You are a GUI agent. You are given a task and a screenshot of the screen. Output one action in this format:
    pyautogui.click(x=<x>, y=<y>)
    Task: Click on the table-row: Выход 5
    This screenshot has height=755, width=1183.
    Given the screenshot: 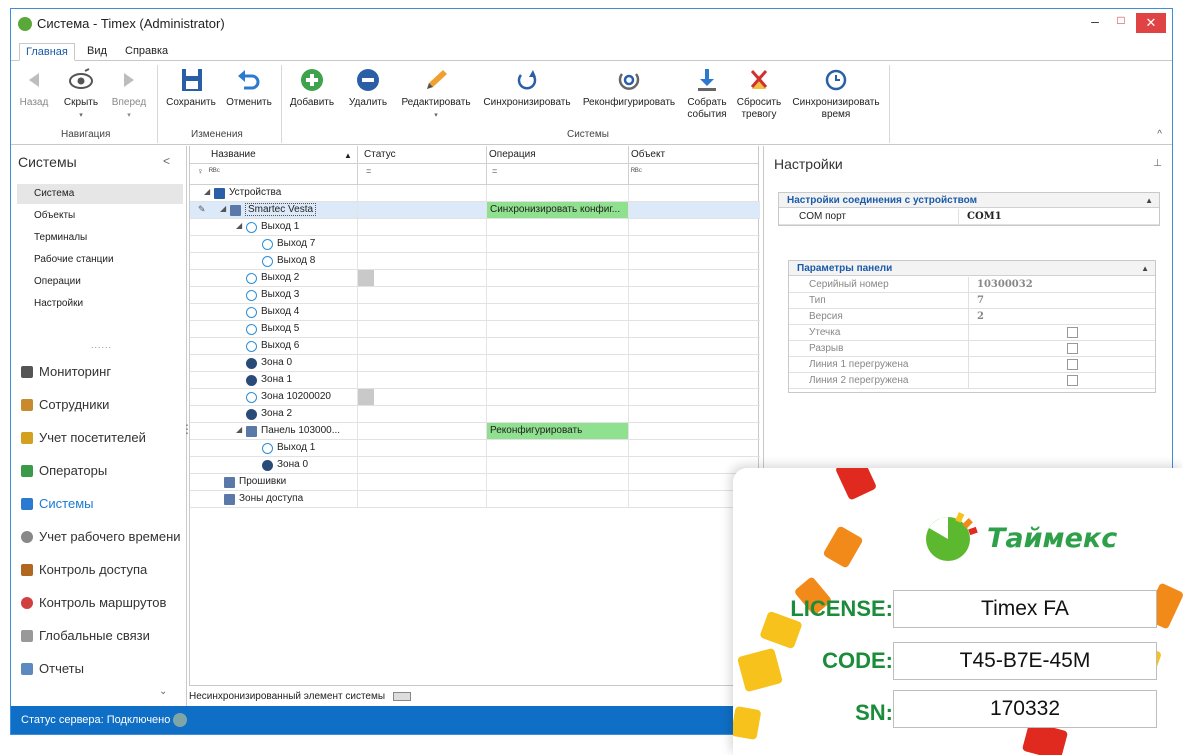 What is the action you would take?
    pyautogui.click(x=475, y=329)
    